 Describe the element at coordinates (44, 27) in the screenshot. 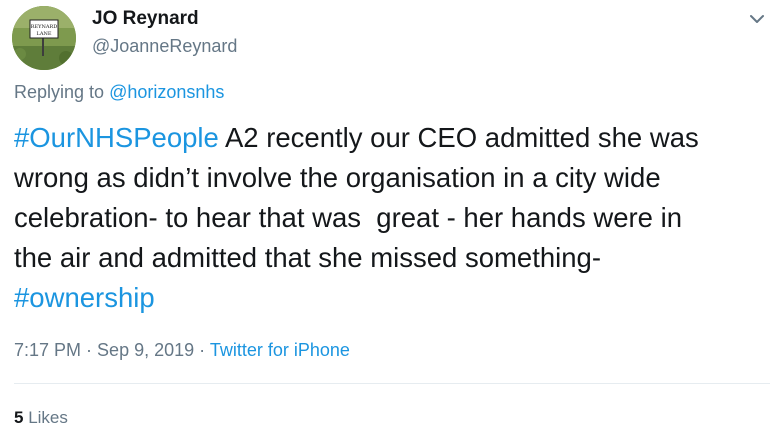

I see `sign-line-1: REYNARD` at that location.